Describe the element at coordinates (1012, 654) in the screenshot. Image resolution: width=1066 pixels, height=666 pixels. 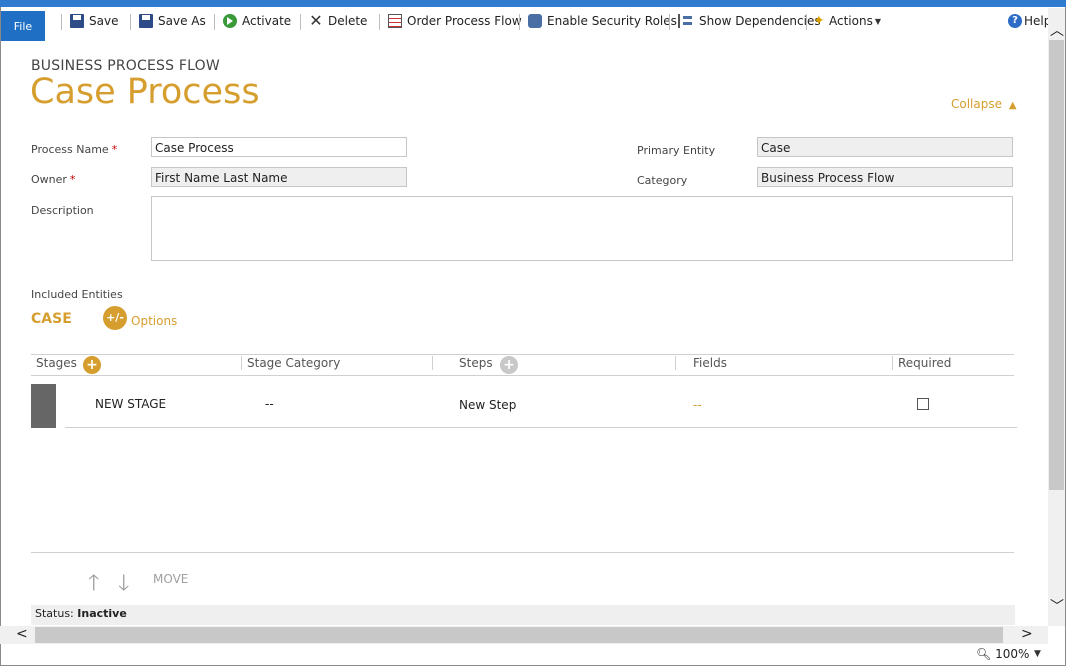
I see `zoom-level: 100%` at that location.